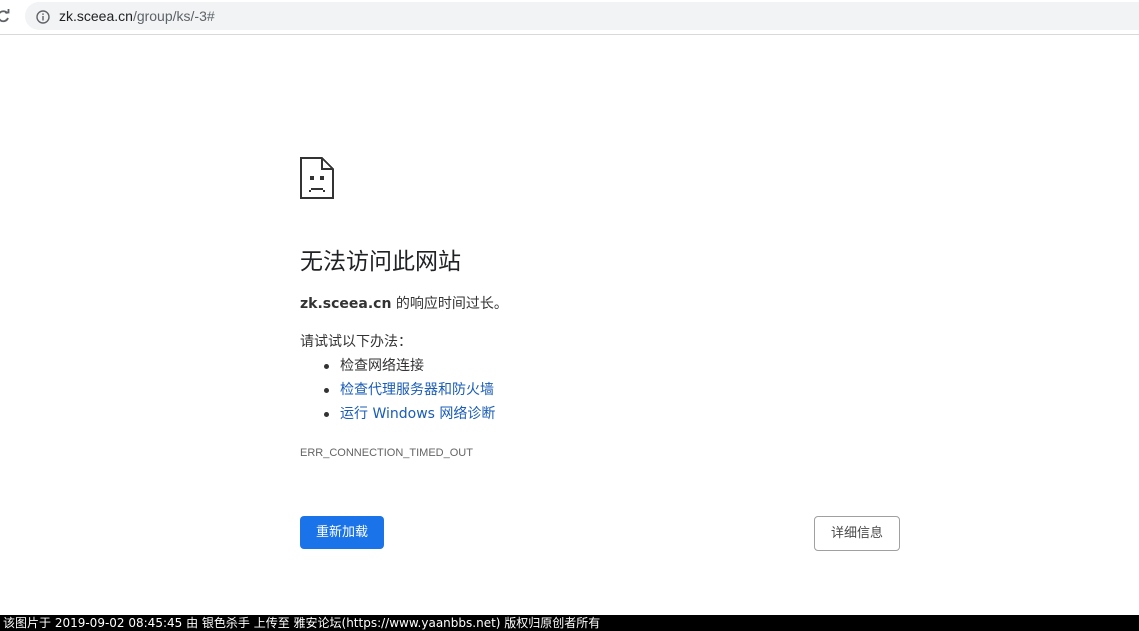  What do you see at coordinates (96, 16) in the screenshot?
I see `url-host: zk.sceea.cn` at bounding box center [96, 16].